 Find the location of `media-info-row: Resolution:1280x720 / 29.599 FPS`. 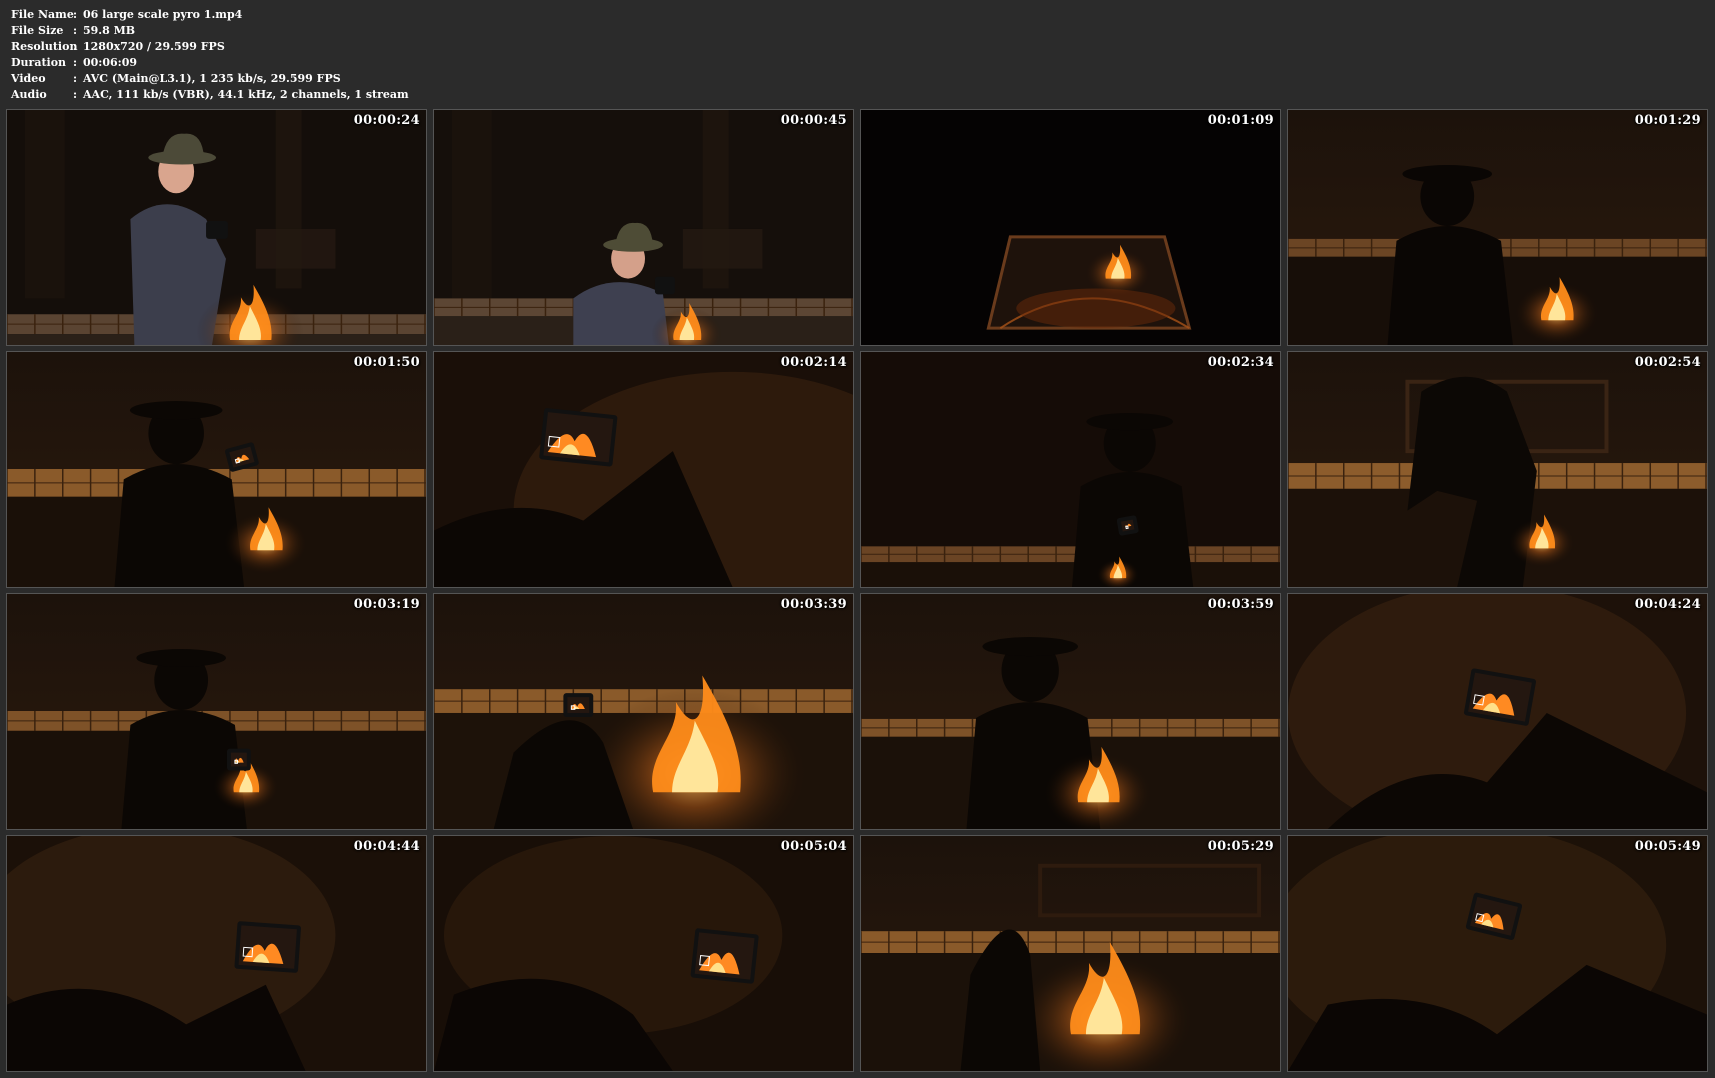

media-info-row: Resolution:1280x720 / 29.599 FPS is located at coordinates (461, 47).